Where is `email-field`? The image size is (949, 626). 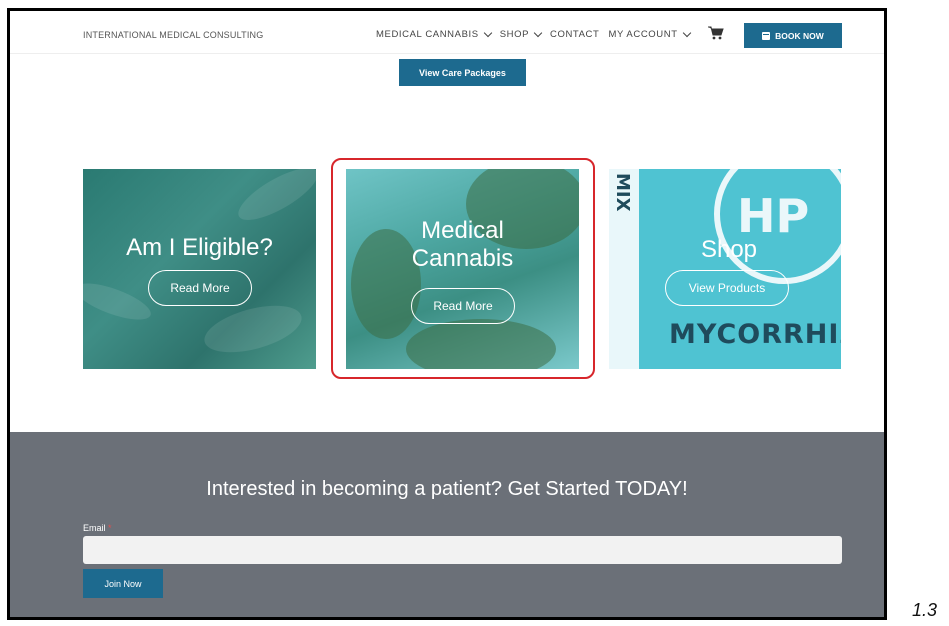
email-field is located at coordinates (462, 550).